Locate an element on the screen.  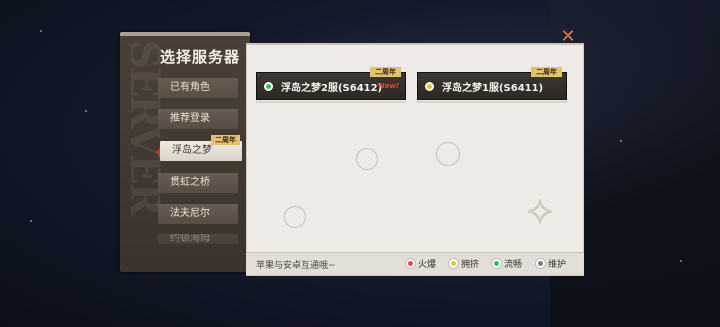
legend-crowded: 拥挤 is located at coordinates (464, 263).